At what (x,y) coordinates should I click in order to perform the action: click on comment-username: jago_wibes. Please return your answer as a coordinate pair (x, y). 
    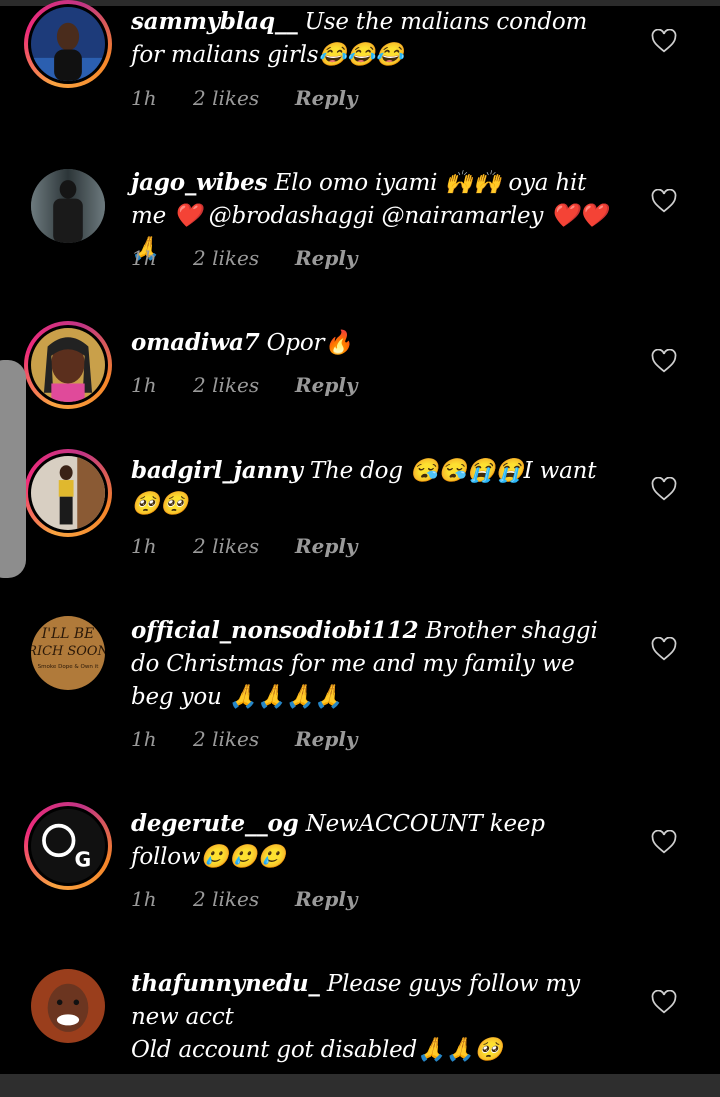
    Looking at the image, I should click on (199, 182).